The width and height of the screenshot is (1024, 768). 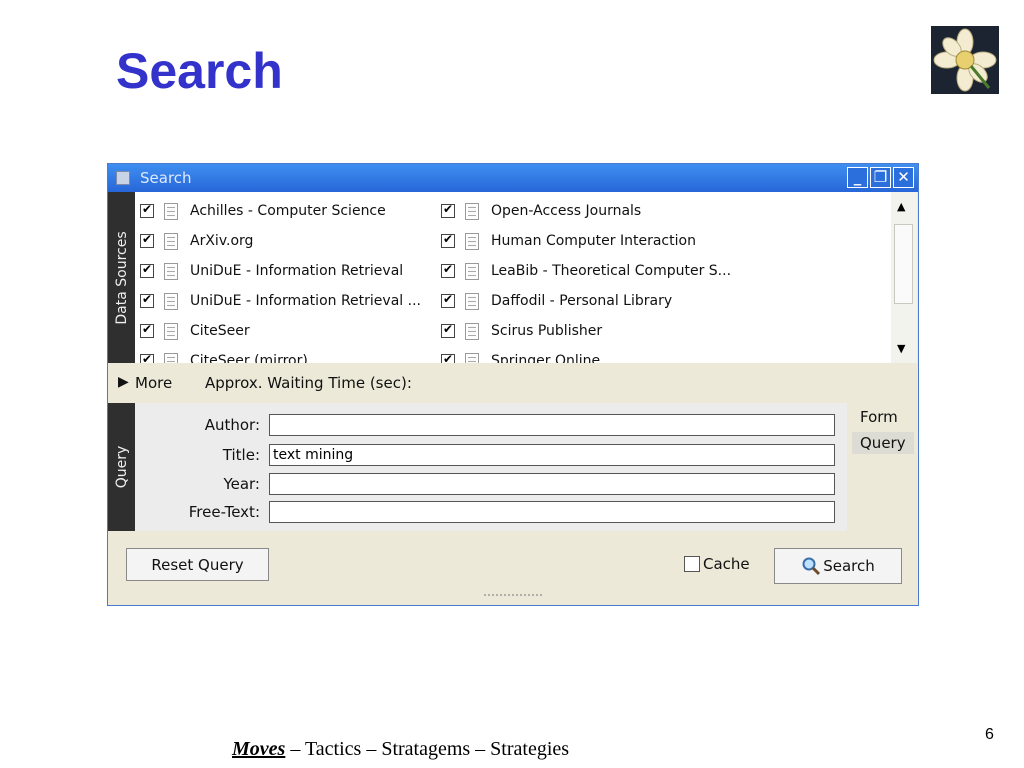 What do you see at coordinates (901, 206) in the screenshot?
I see `scroll-up-icon: ▲` at bounding box center [901, 206].